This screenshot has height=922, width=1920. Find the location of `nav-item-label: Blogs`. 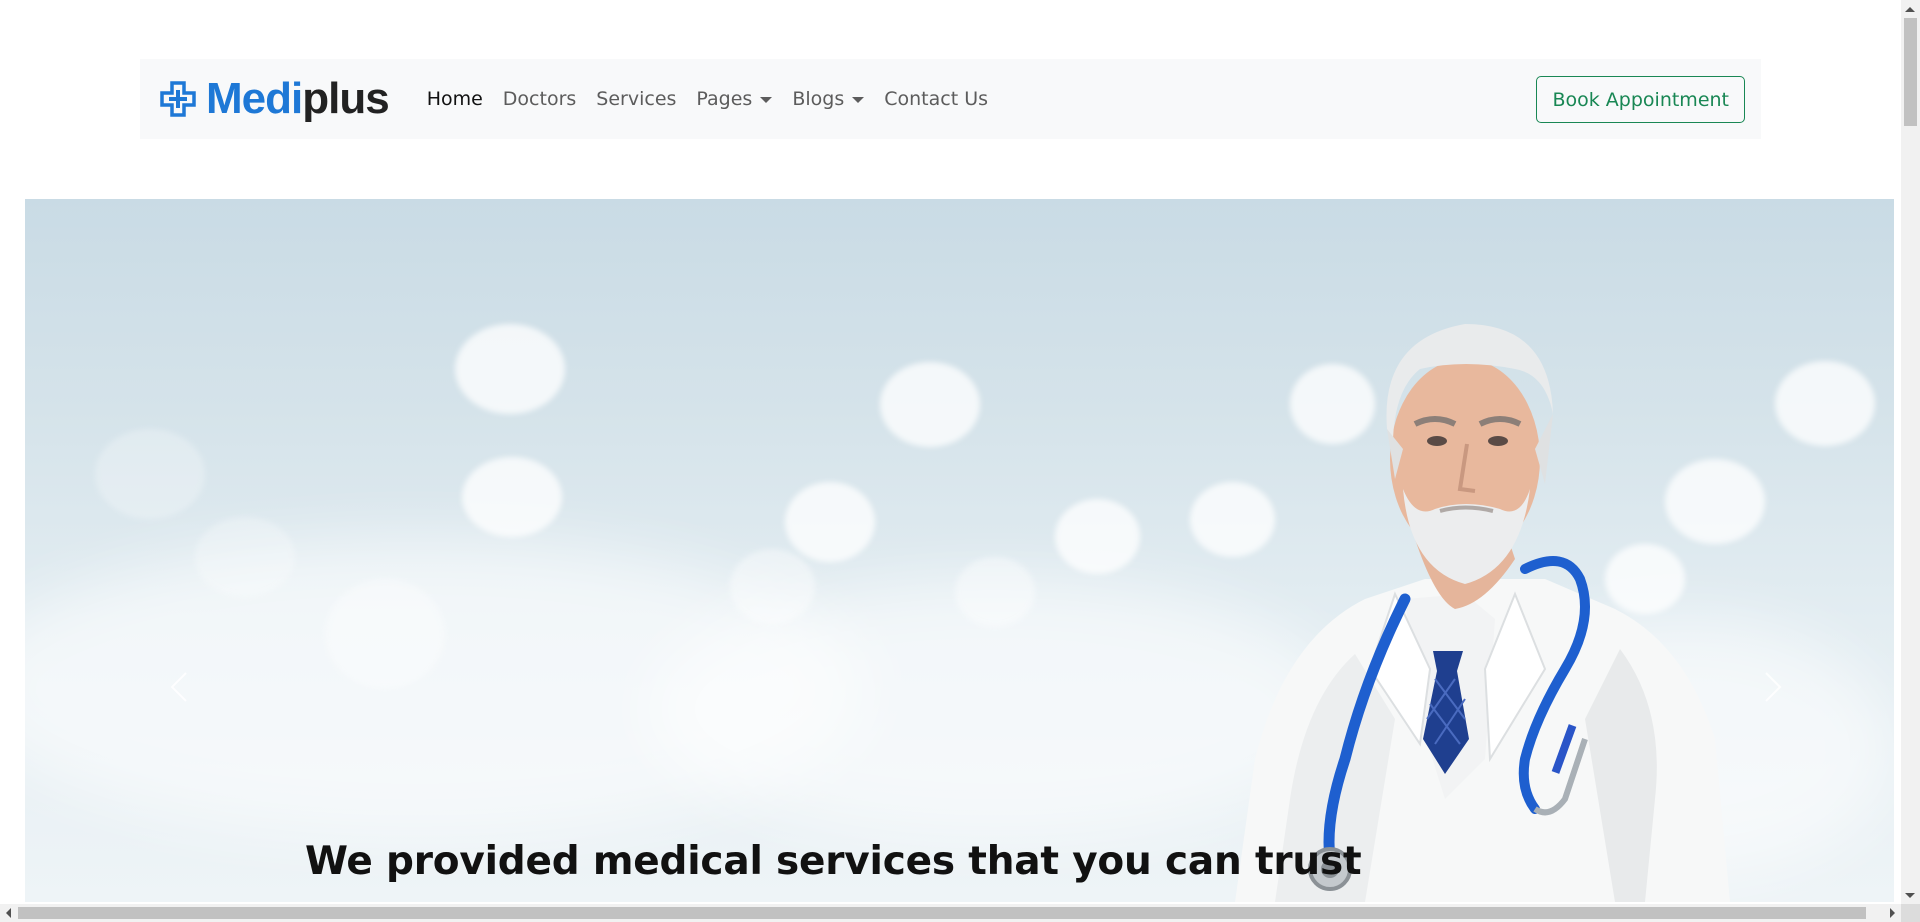

nav-item-label: Blogs is located at coordinates (818, 99).